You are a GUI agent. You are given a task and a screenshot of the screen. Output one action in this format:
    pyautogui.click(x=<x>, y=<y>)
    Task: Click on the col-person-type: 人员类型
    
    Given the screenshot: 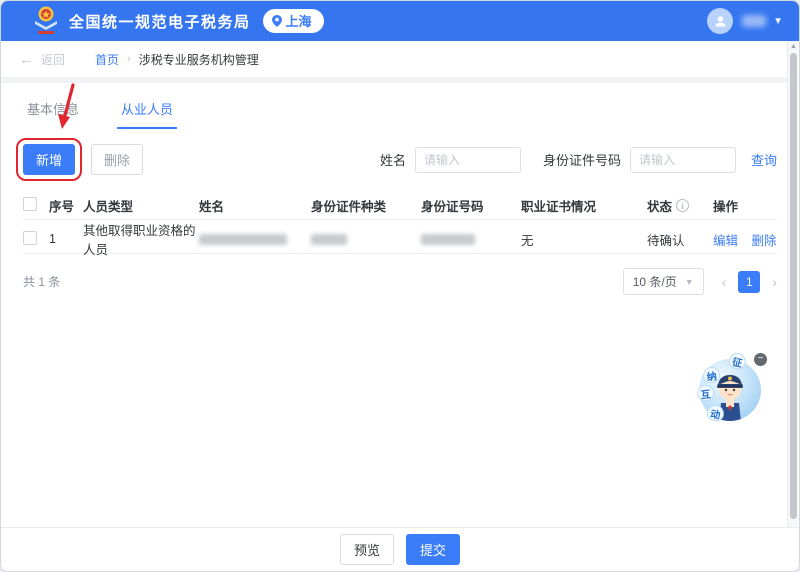 What is the action you would take?
    pyautogui.click(x=108, y=207)
    